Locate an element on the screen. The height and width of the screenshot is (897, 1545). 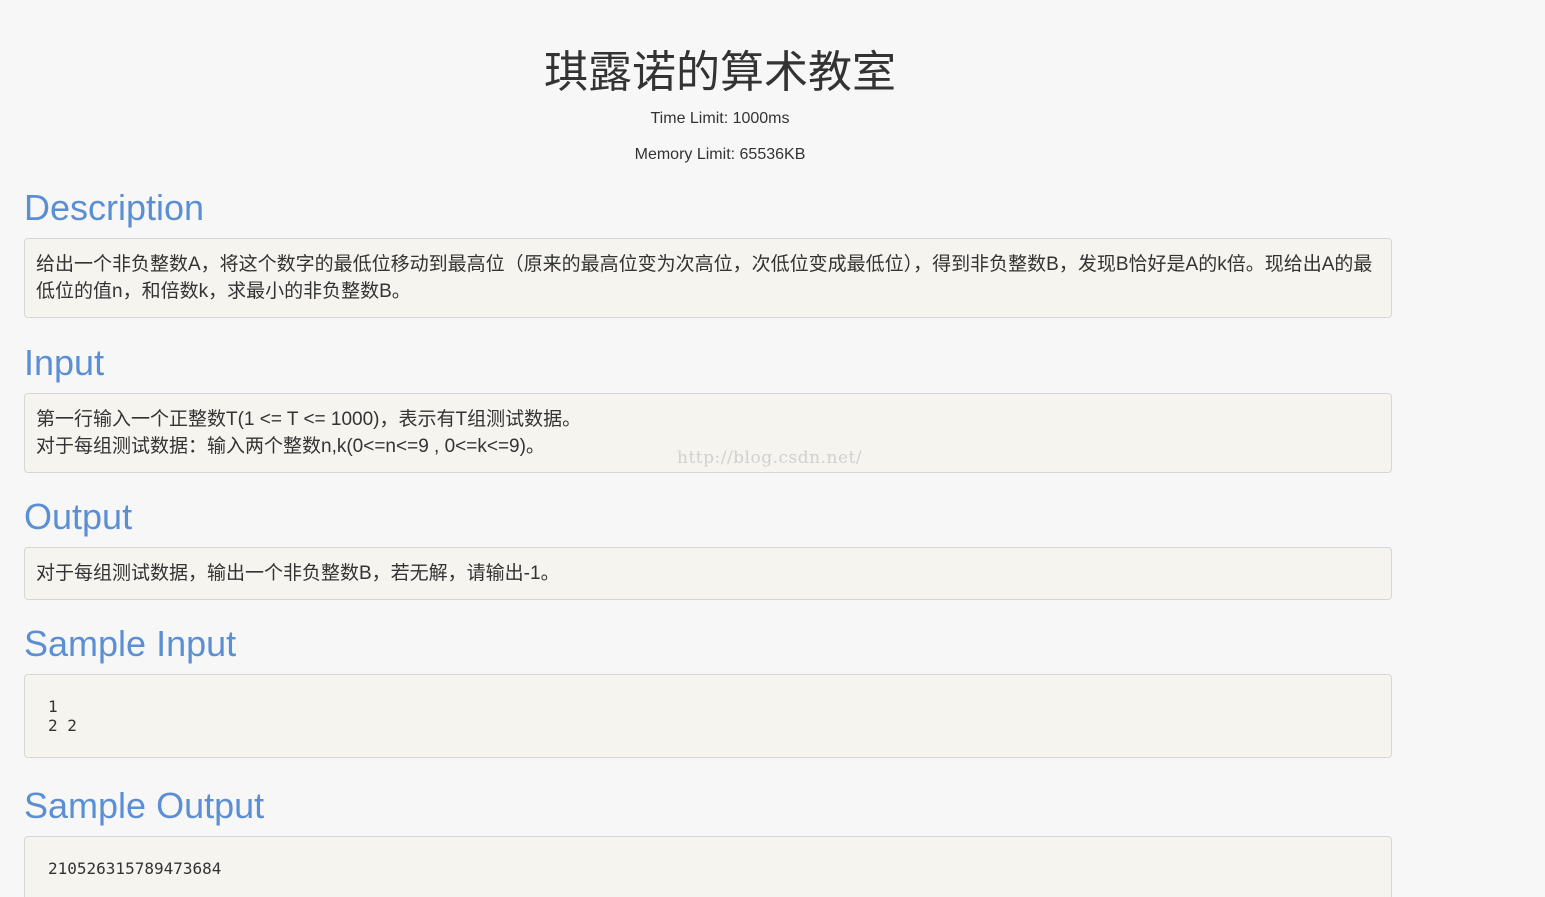
memory-limit: Memory Limit: 65536KB is located at coordinates (720, 154).